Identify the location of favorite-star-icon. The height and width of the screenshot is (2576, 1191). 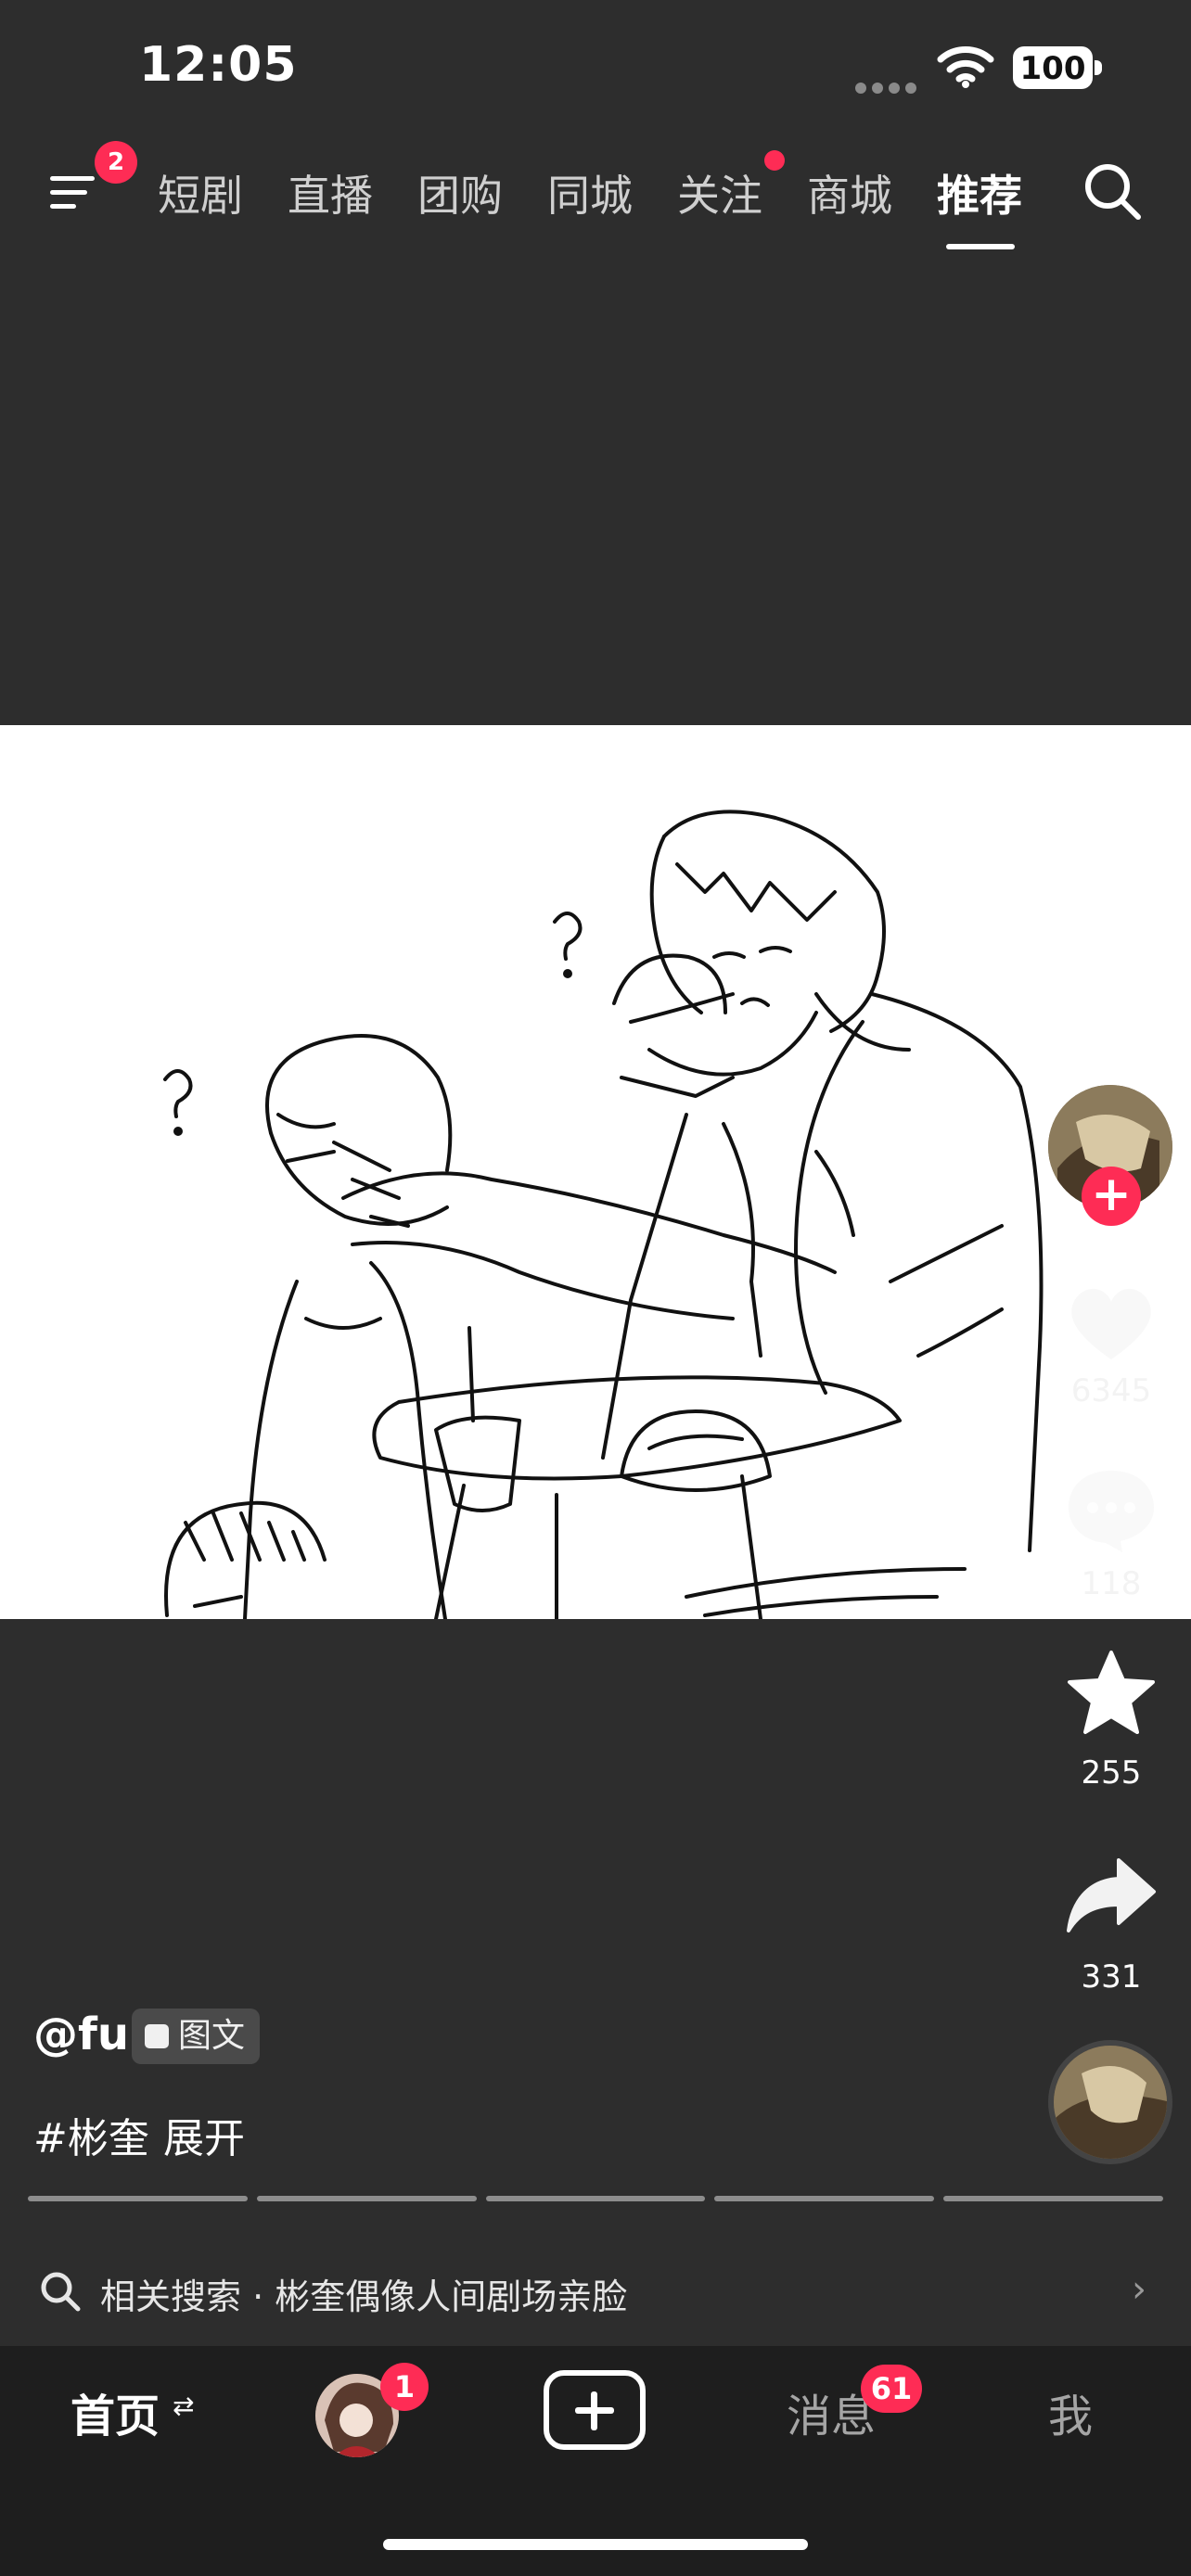
(1111, 1693).